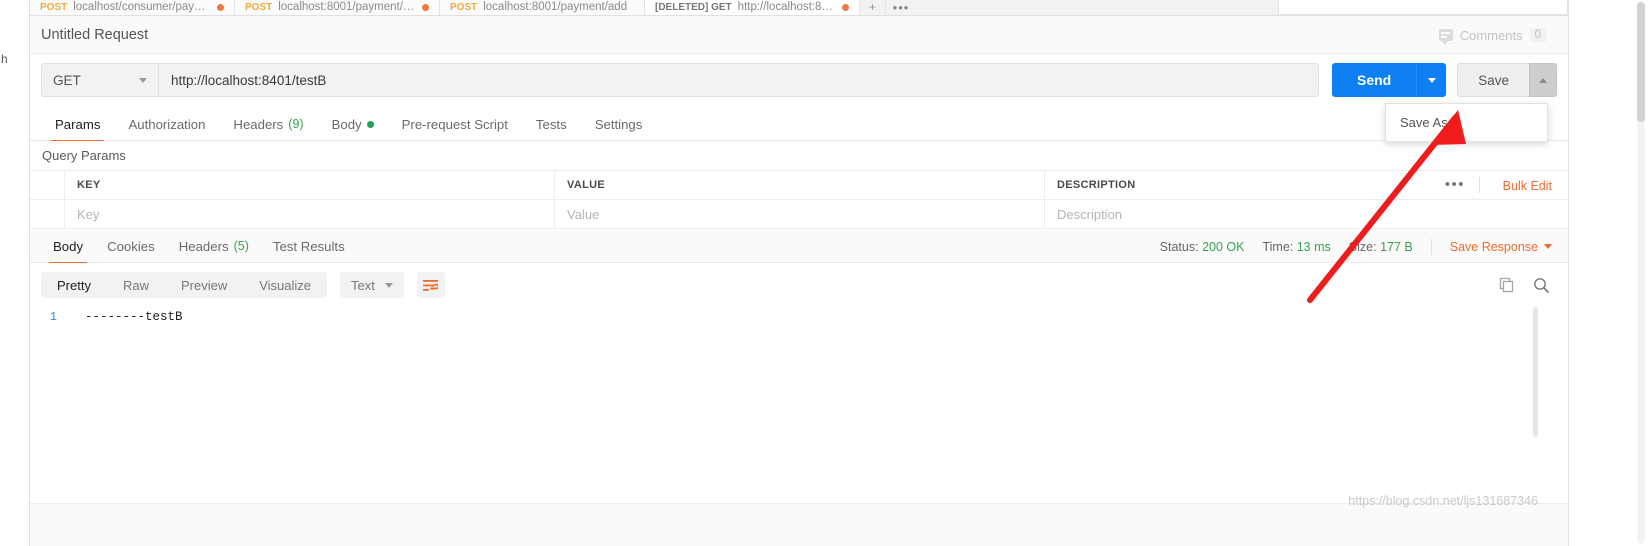  I want to click on tab-body: Body, so click(353, 124).